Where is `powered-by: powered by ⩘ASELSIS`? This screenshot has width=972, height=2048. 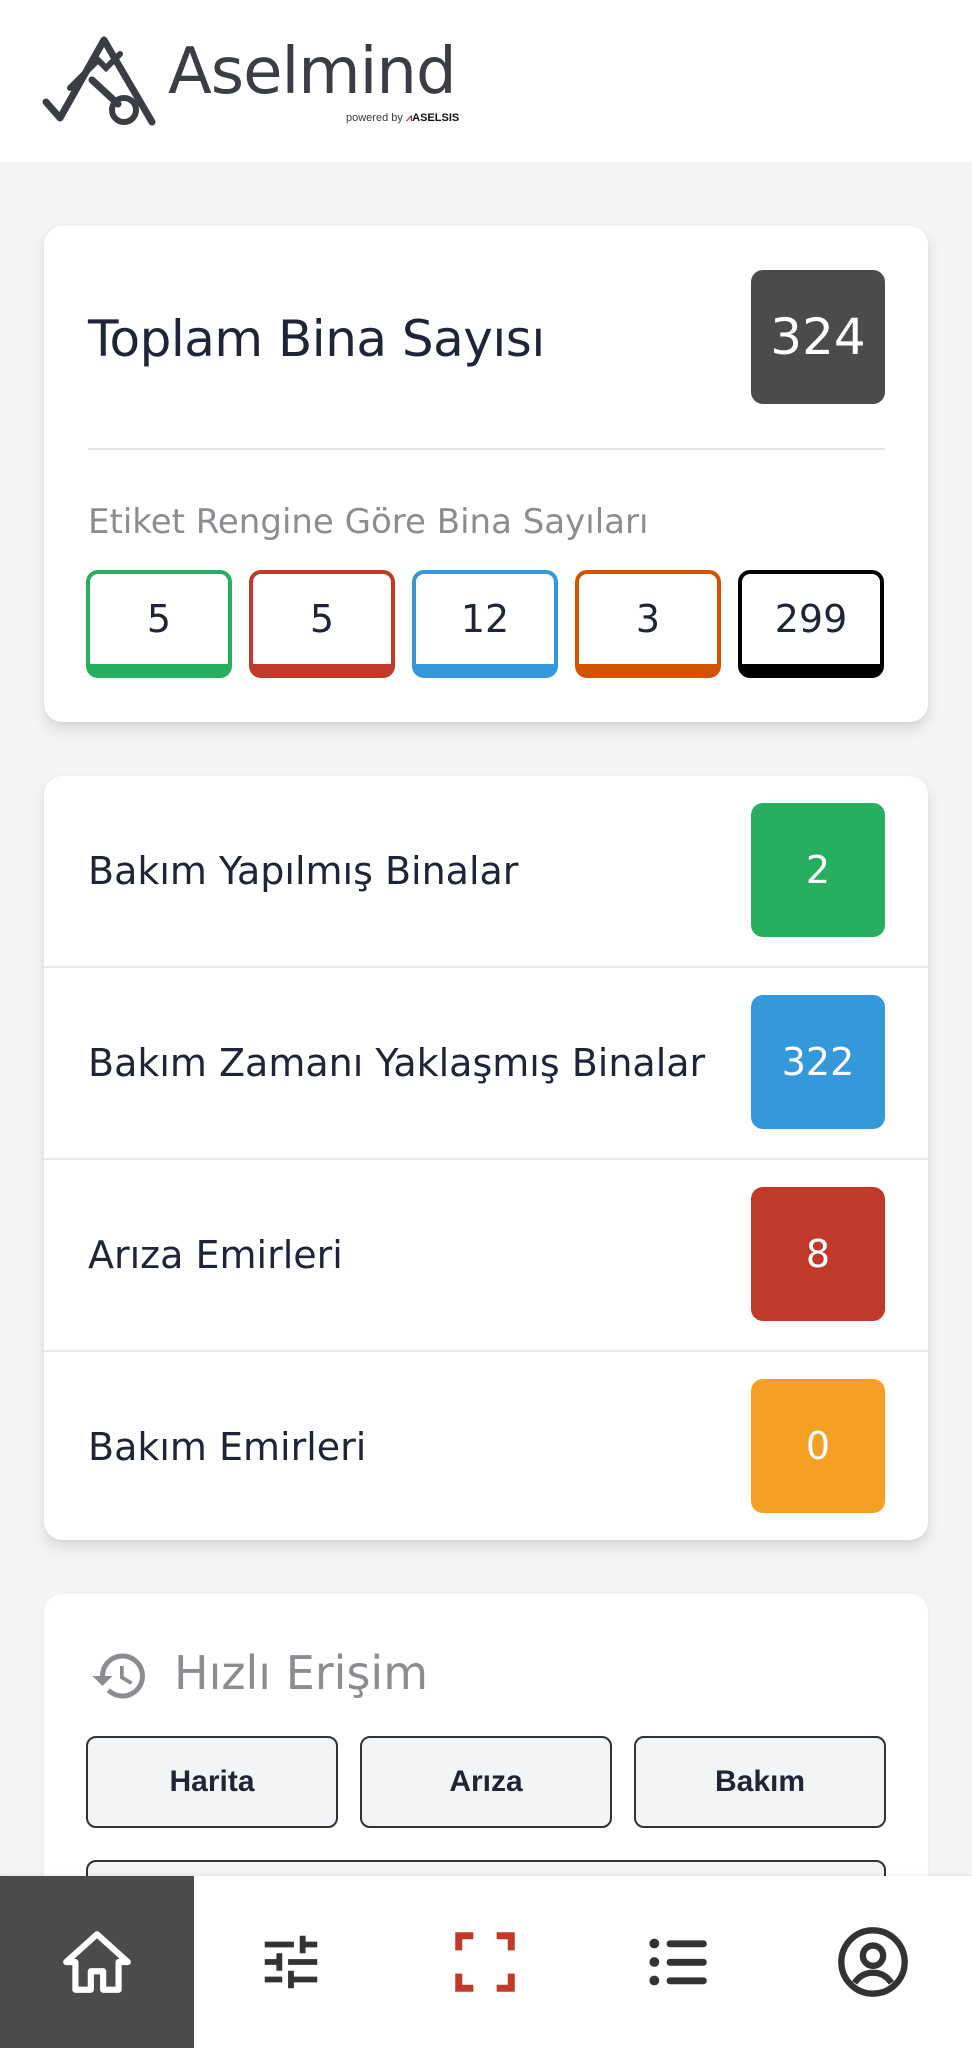
powered-by: powered by ⩘ASELSIS is located at coordinates (402, 118).